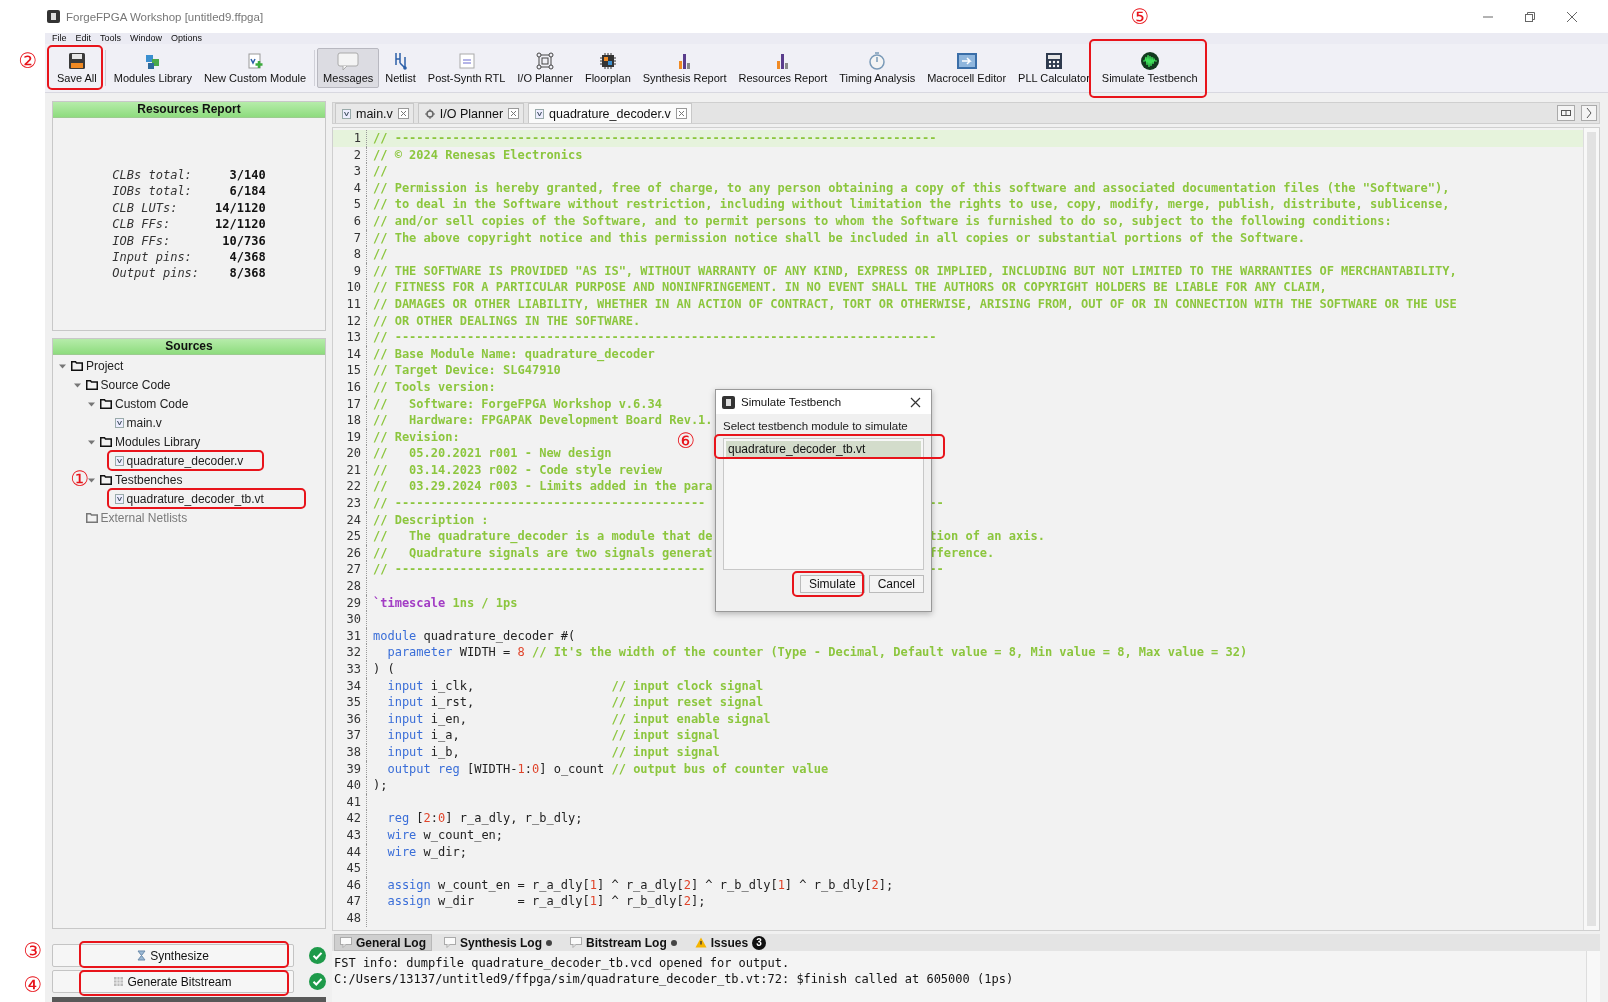 This screenshot has height=1002, width=1608. Describe the element at coordinates (195, 499) in the screenshot. I see `tree-item: quadrature_decoder_tb.vt` at that location.